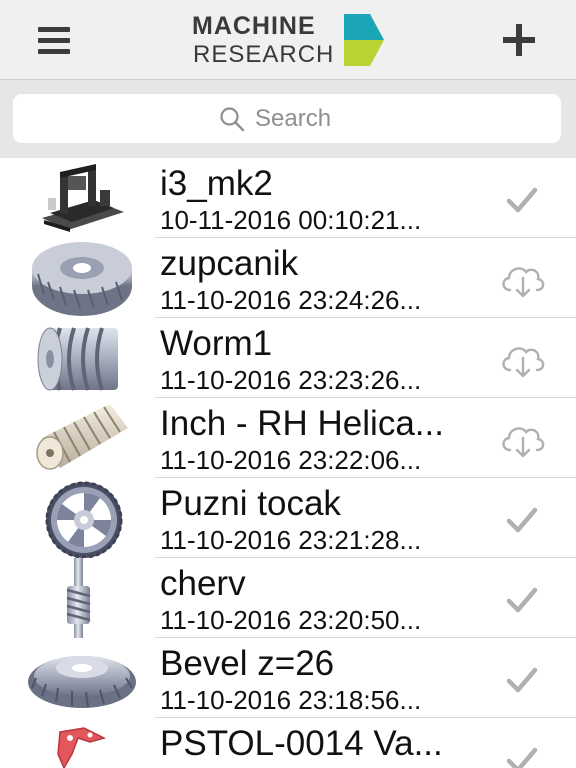 Image resolution: width=576 pixels, height=768 pixels. I want to click on item-title: zupcanik, so click(229, 263).